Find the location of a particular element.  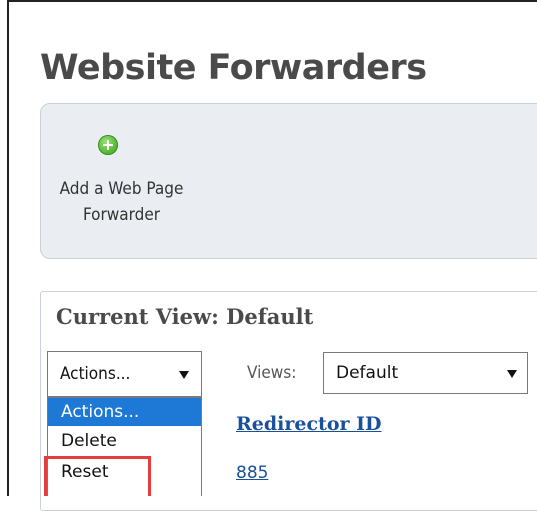

views-select-value: Default is located at coordinates (367, 373).